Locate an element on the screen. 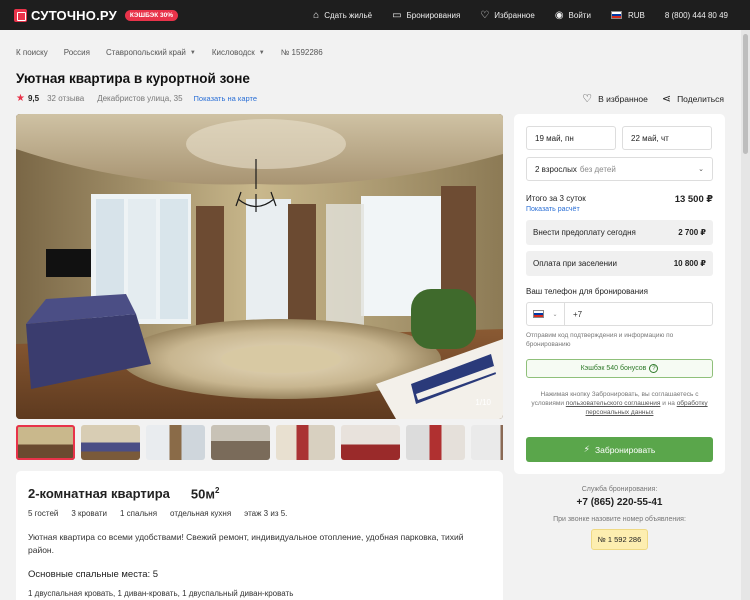 Image resolution: width=750 pixels, height=600 pixels. service-phone: +7 (865) 220-55-41 is located at coordinates (619, 502).